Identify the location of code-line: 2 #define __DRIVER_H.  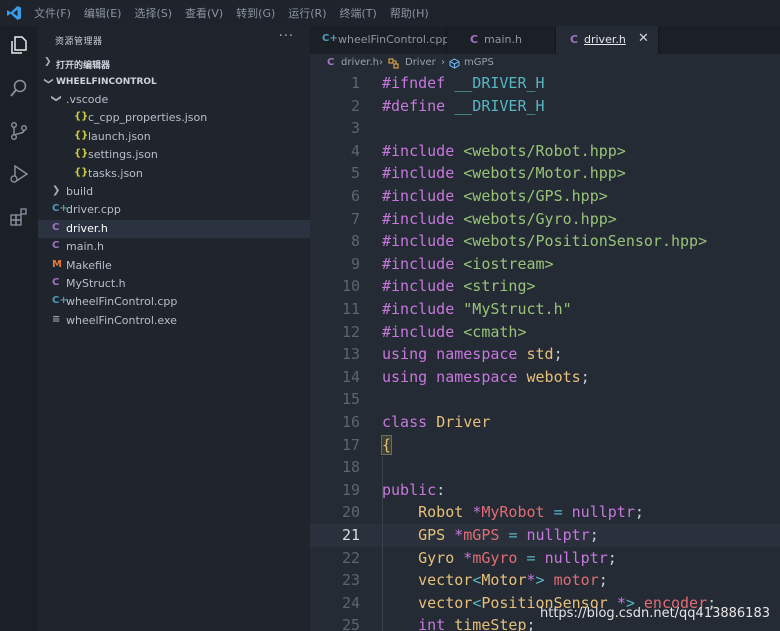
(545, 106).